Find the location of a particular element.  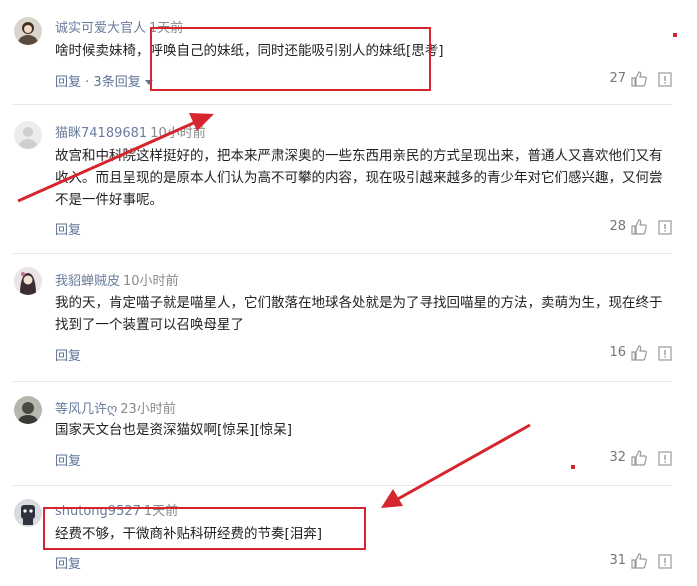

username: 我貂蝉贼皮 10小时前 is located at coordinates (117, 279).